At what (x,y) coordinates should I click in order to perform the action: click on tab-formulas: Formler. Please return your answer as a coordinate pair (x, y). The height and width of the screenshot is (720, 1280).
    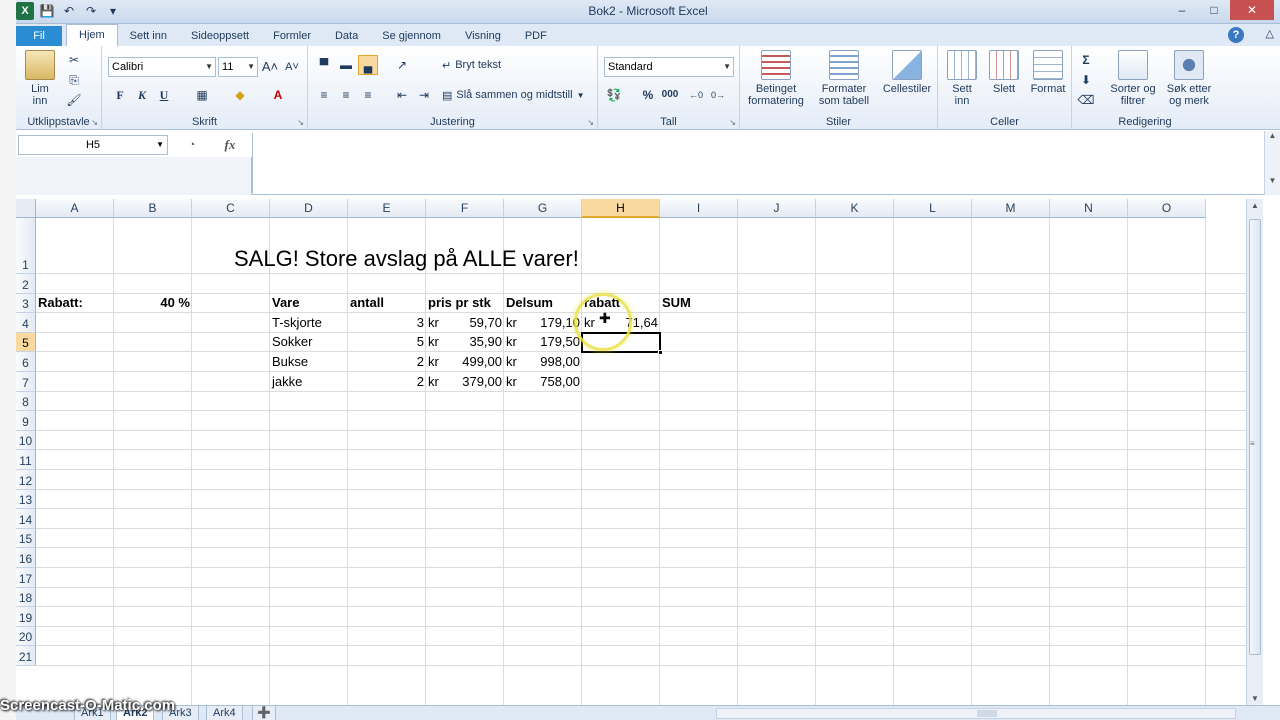
    Looking at the image, I should click on (292, 36).